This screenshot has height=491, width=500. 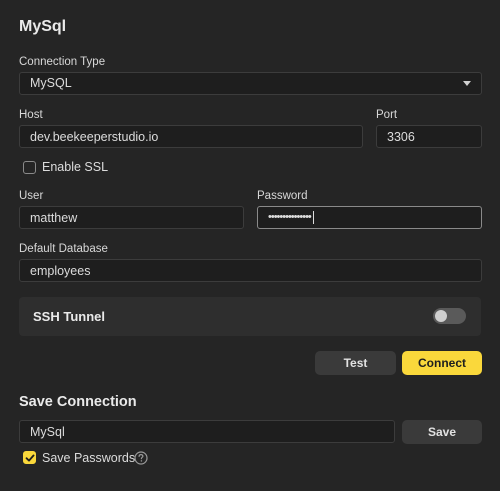 I want to click on toggle-knob, so click(x=441, y=316).